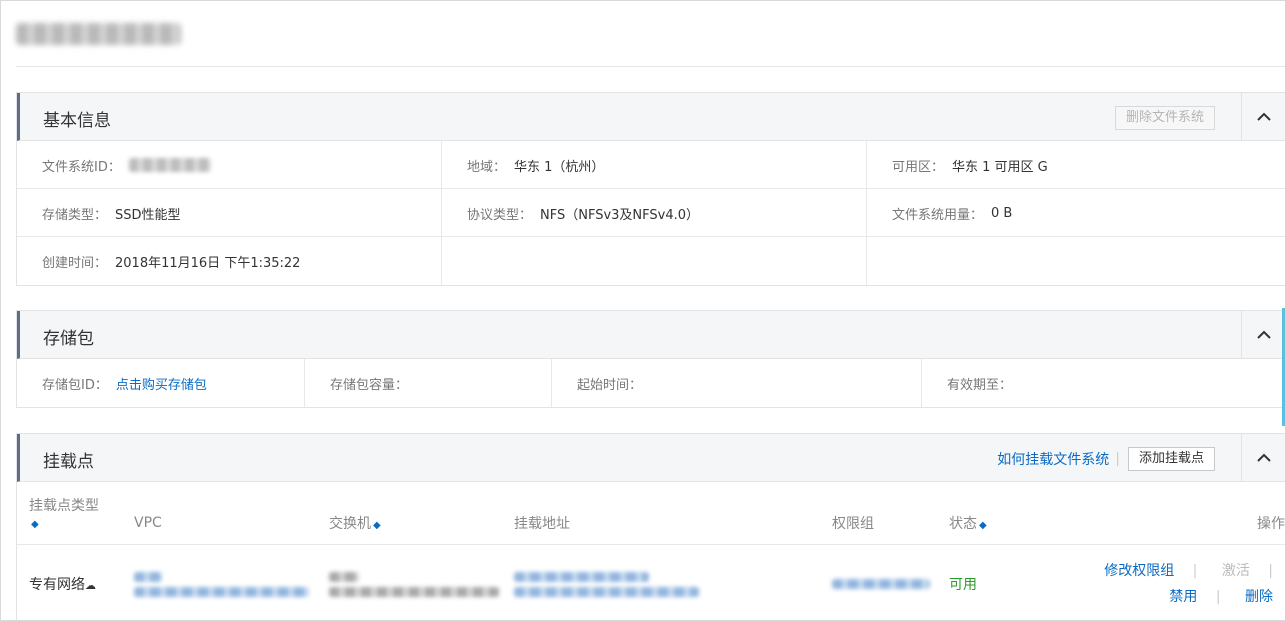 This screenshot has height=621, width=1285. Describe the element at coordinates (90, 586) in the screenshot. I see `cloud-icon: ☁` at that location.